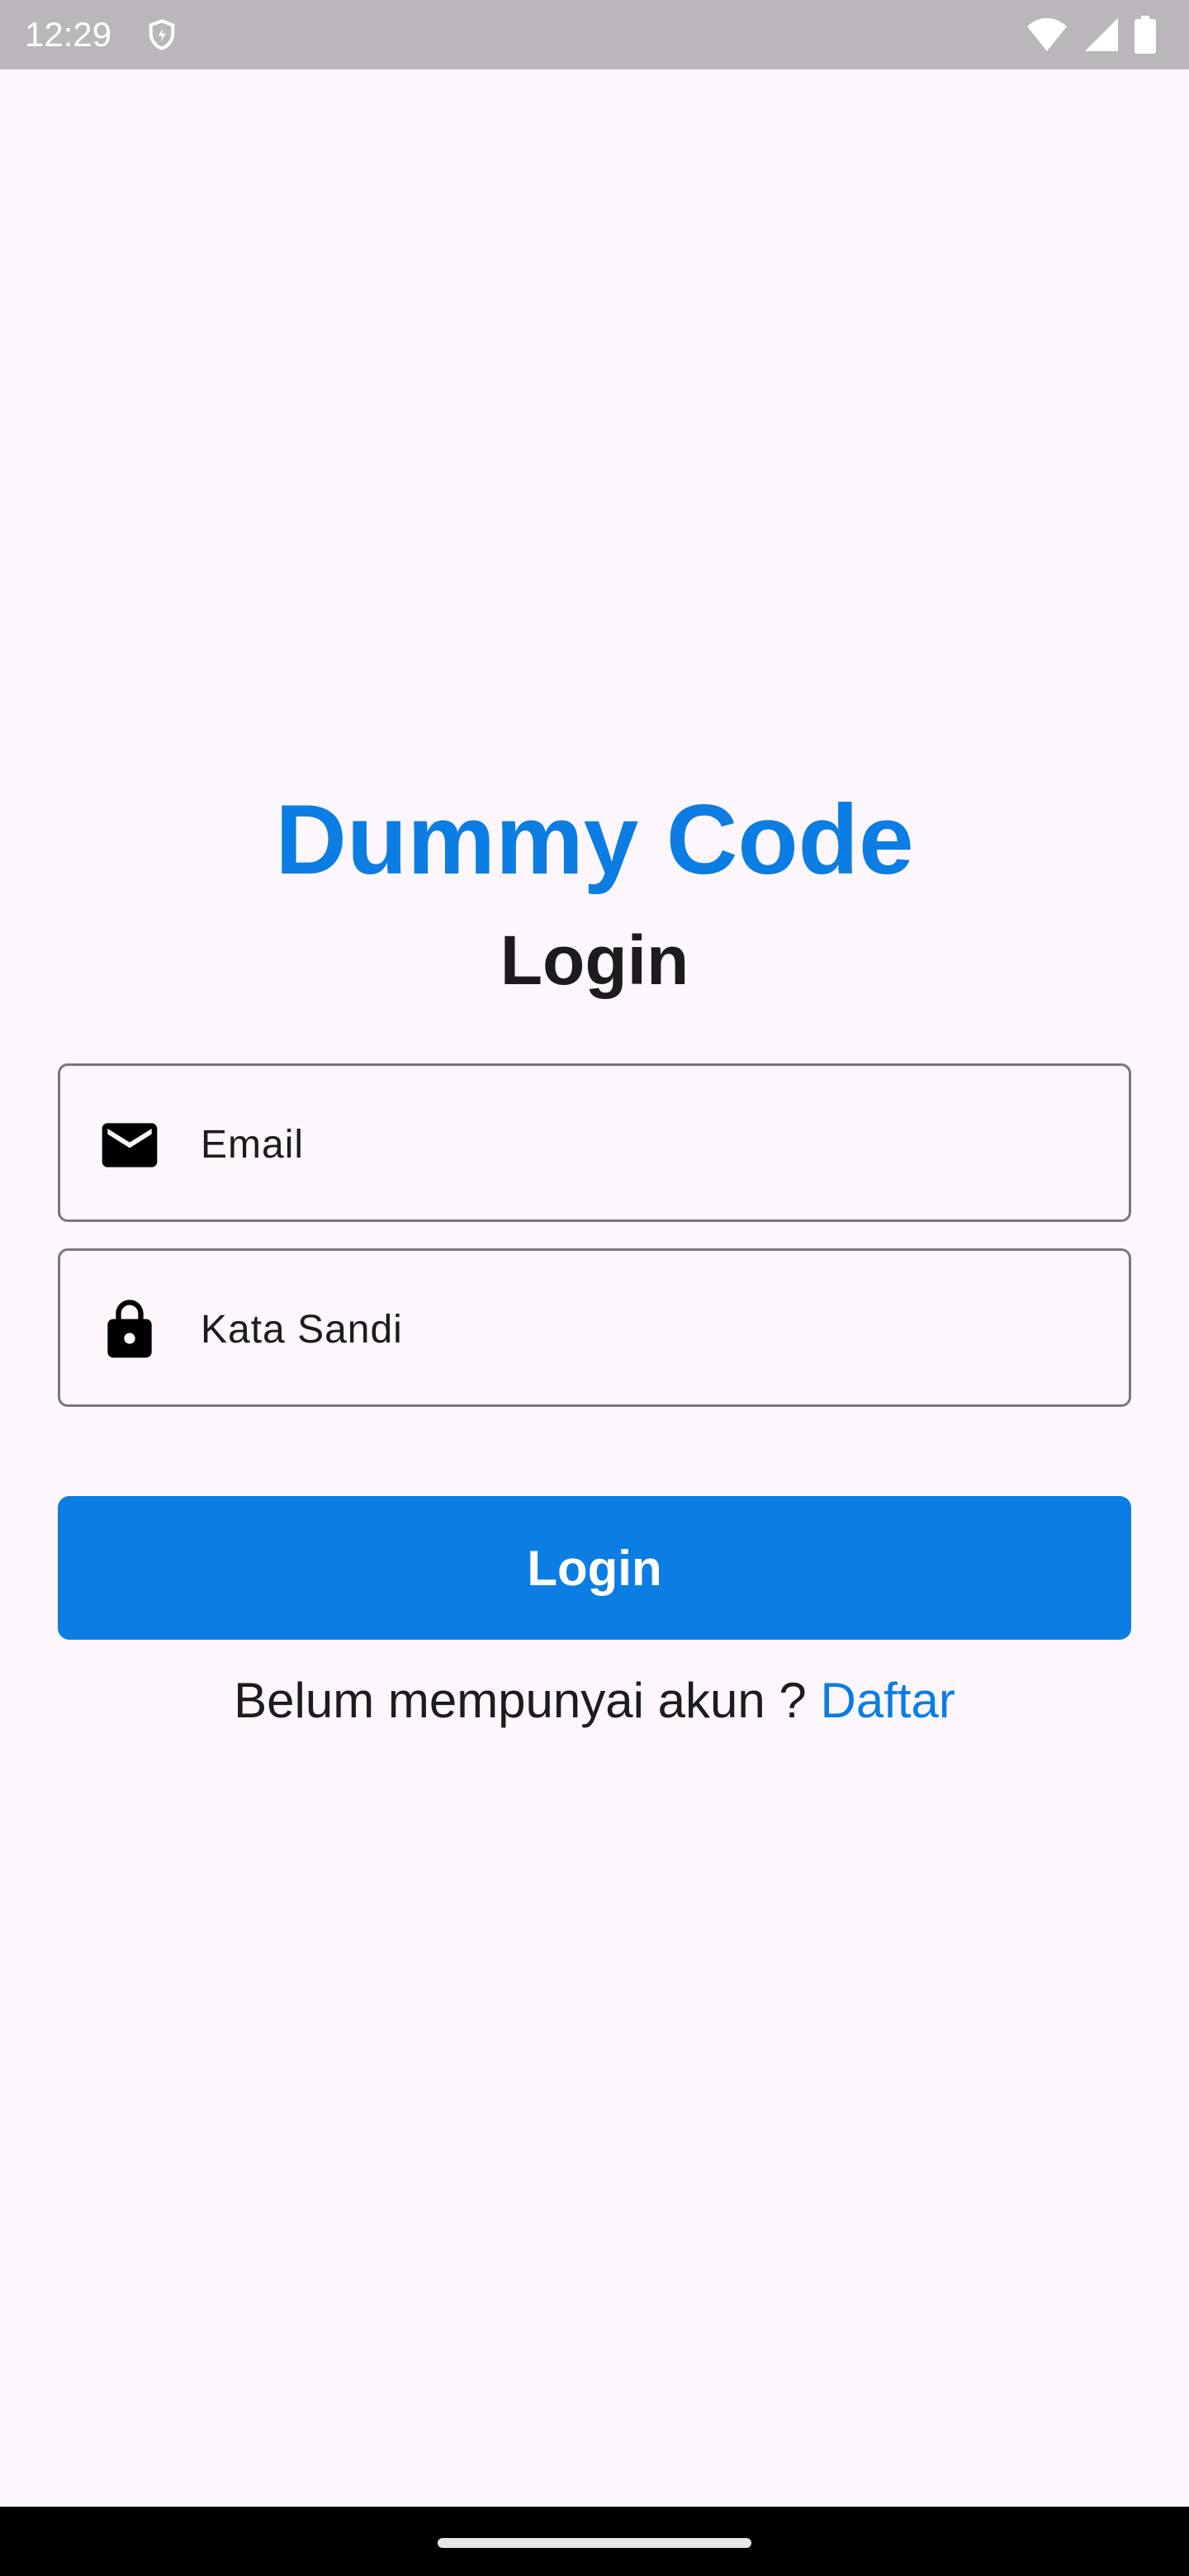  I want to click on mail-icon, so click(130, 1145).